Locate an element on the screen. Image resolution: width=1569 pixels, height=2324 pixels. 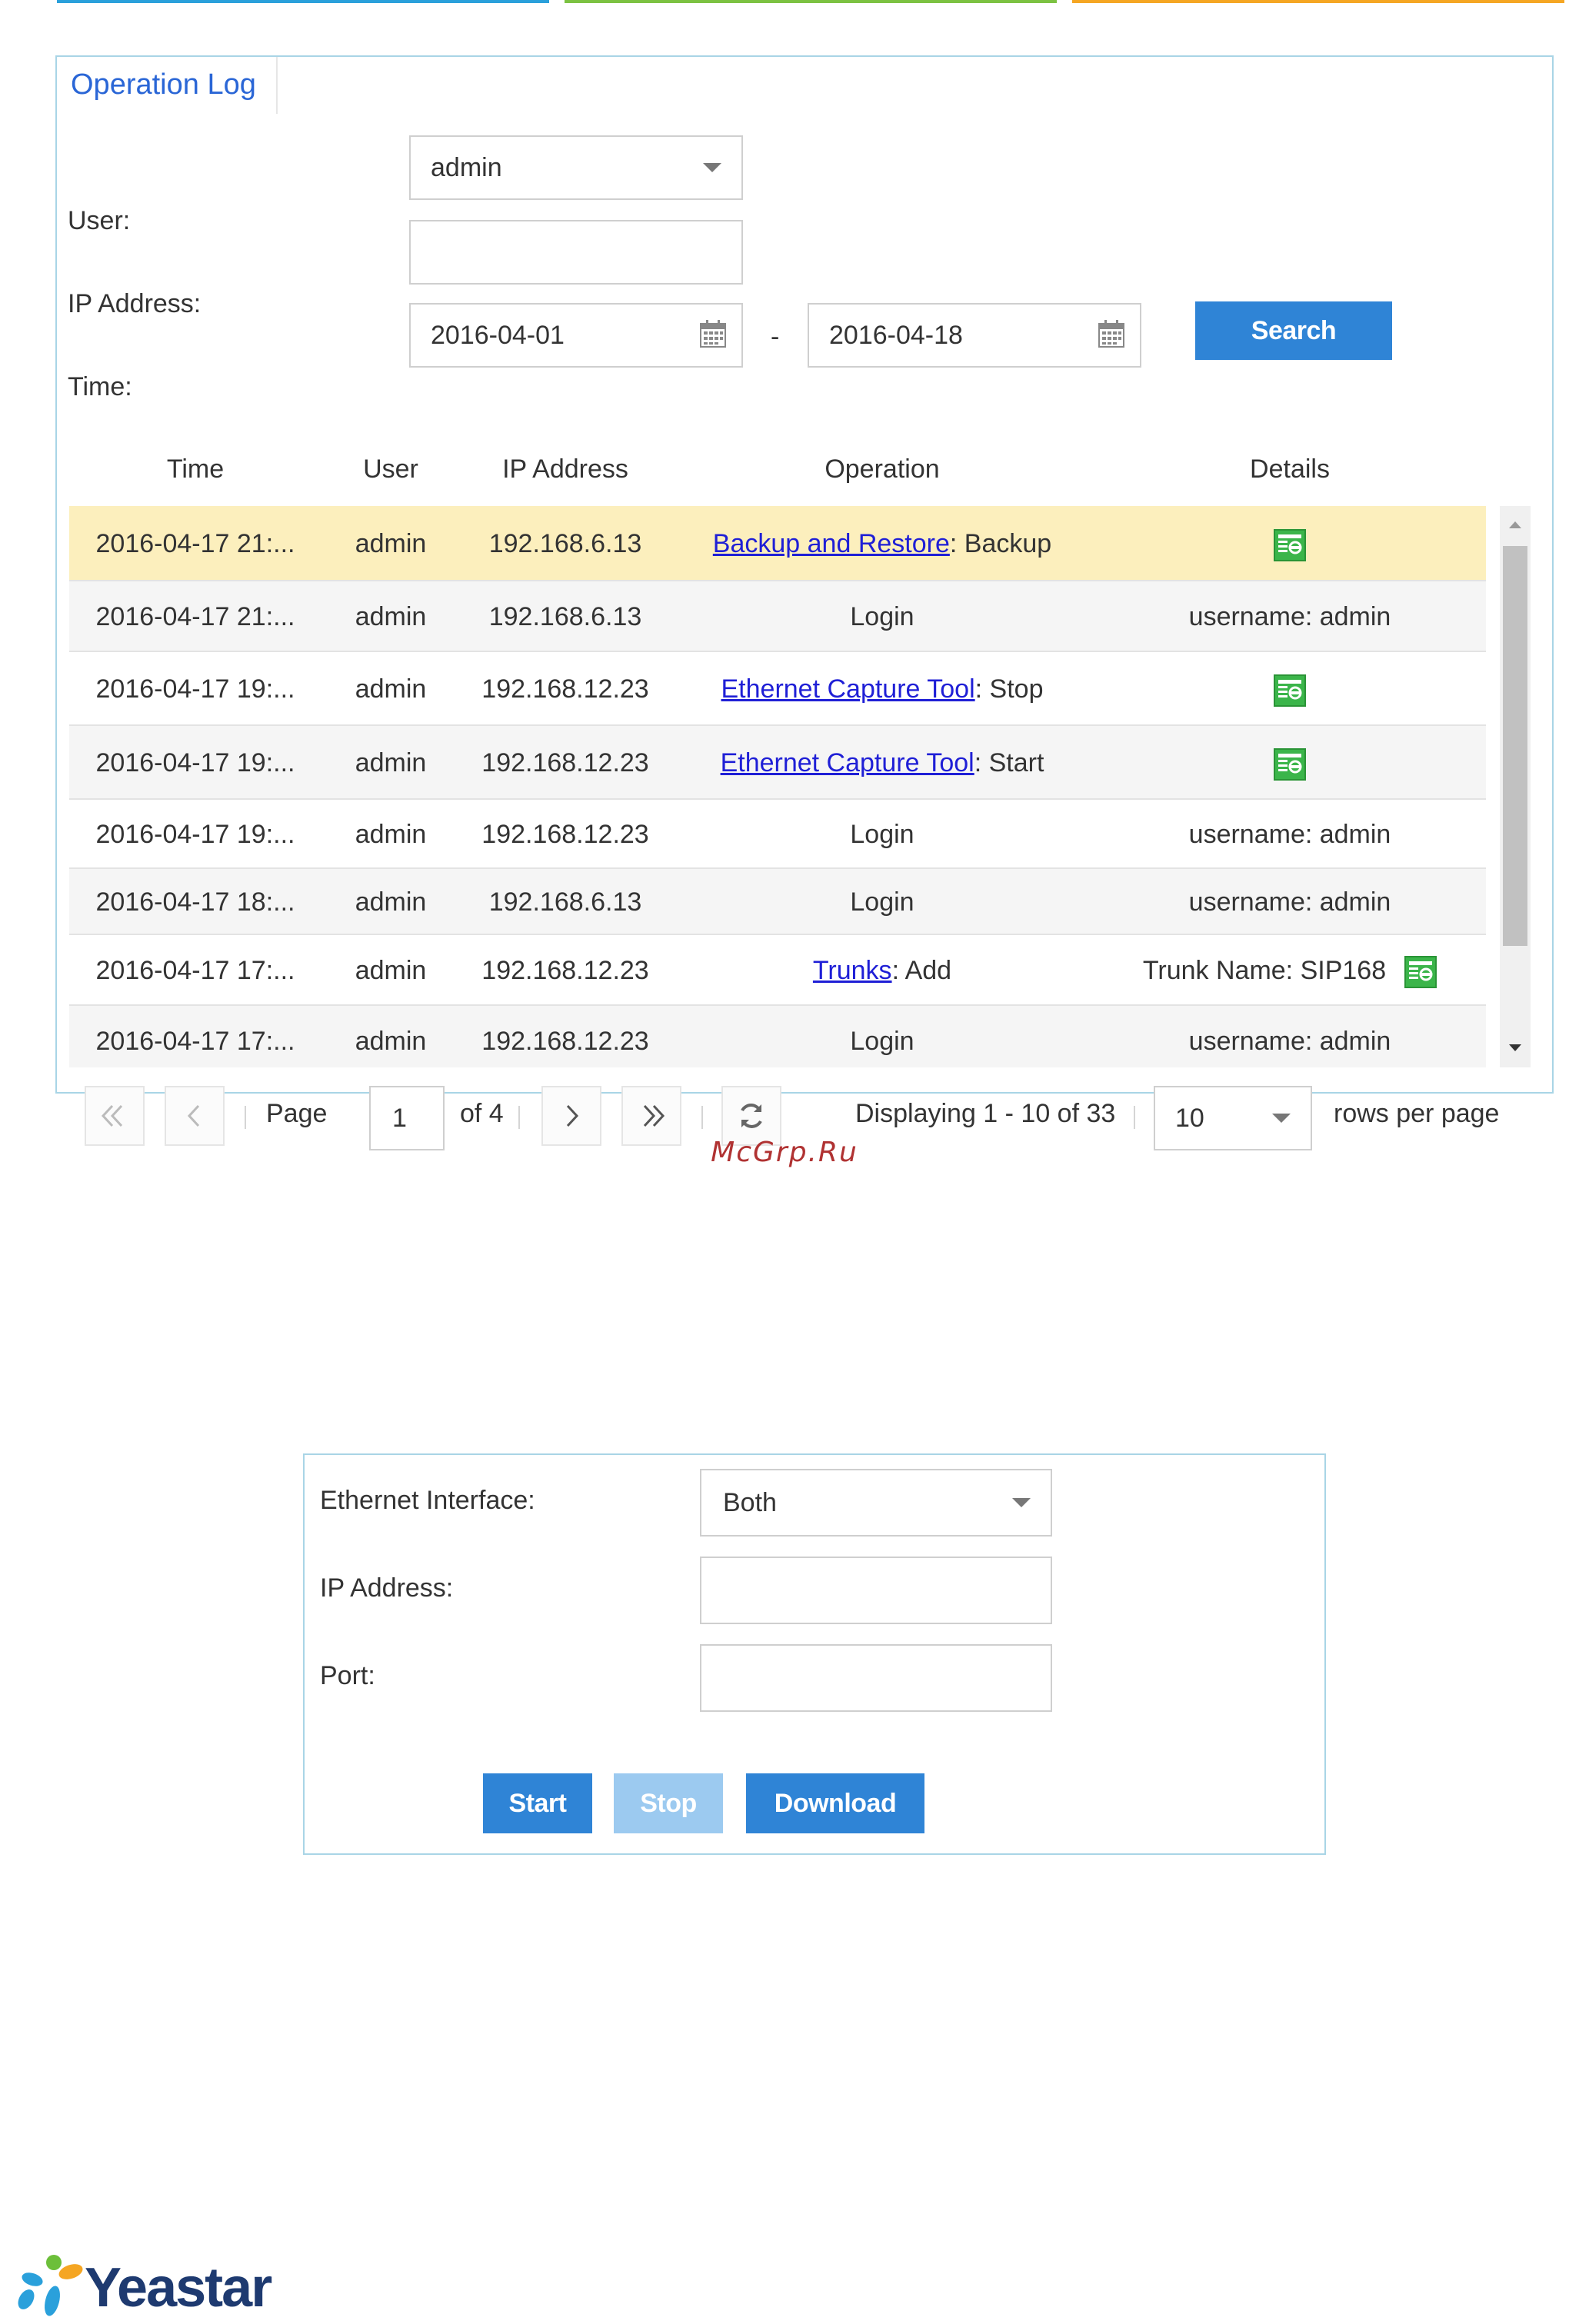
cell-details: Trunk Name: SIP168 is located at coordinates (1290, 970).